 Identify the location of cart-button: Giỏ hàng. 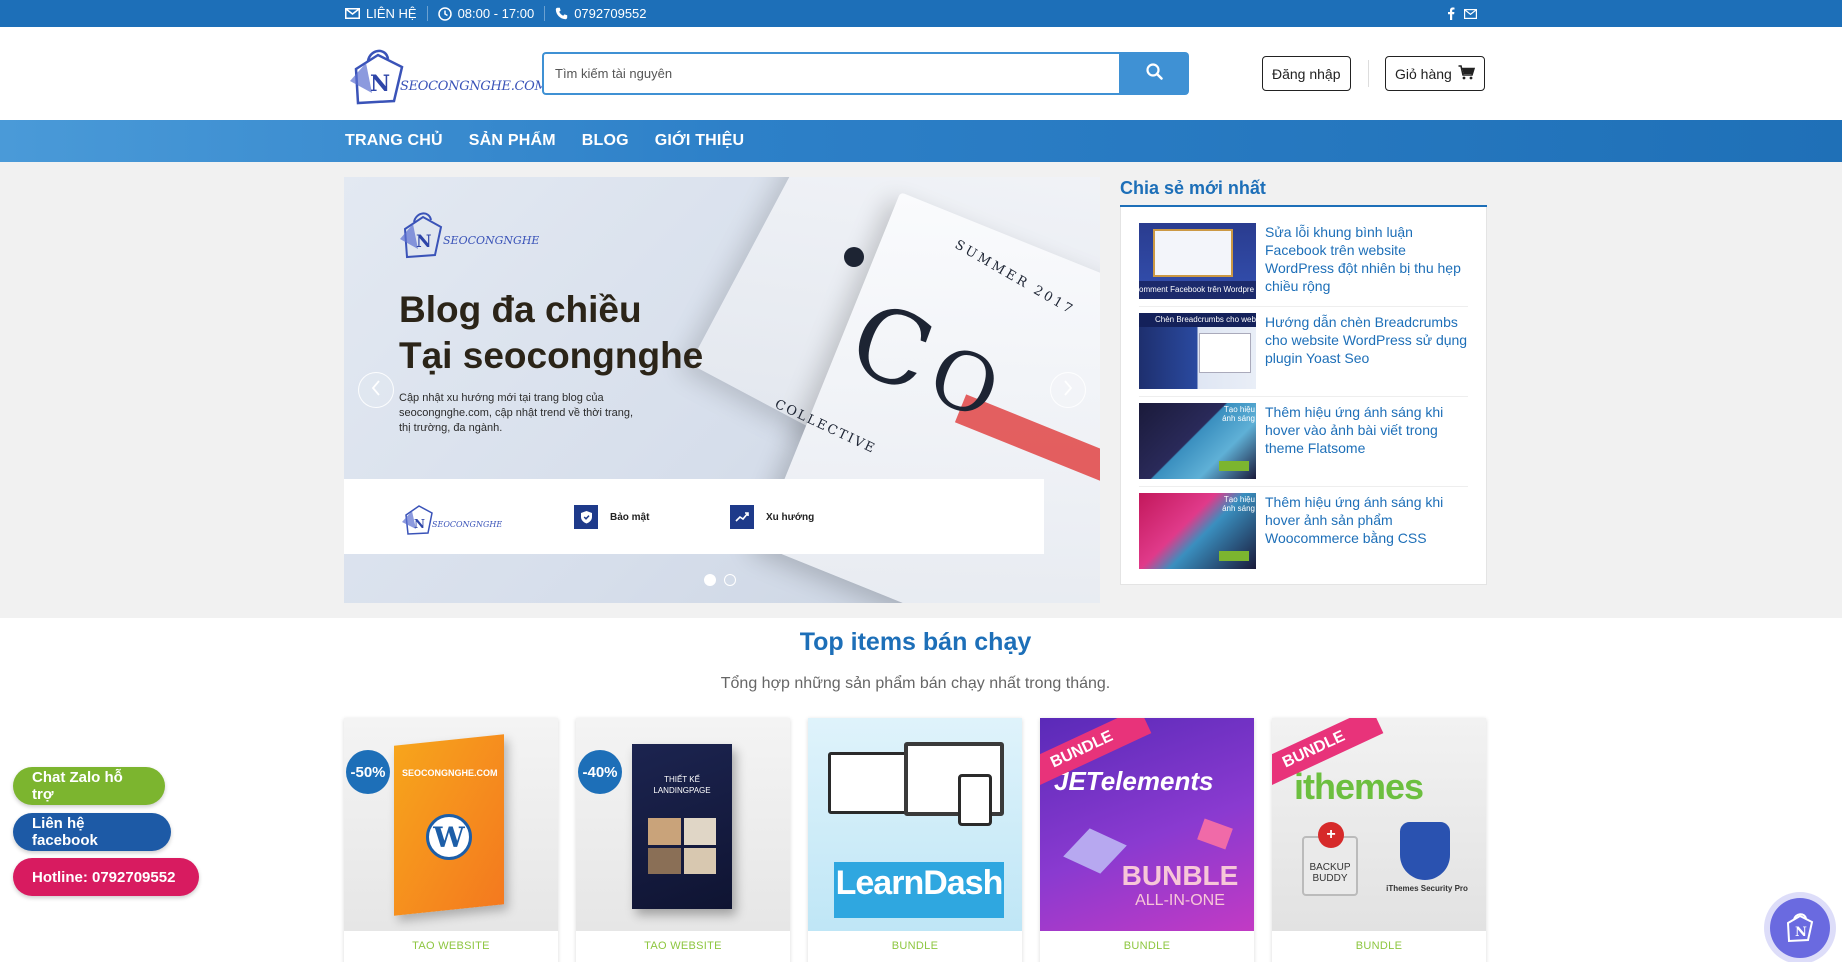
(1435, 73).